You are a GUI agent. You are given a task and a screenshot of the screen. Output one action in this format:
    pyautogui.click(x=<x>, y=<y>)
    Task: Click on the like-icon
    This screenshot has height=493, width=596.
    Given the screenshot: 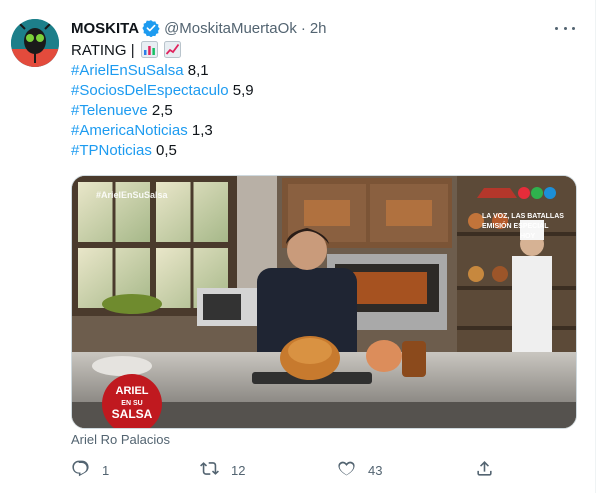 What is the action you would take?
    pyautogui.click(x=346, y=470)
    